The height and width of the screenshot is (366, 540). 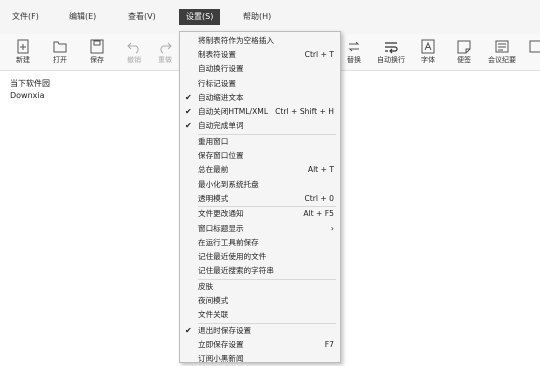 What do you see at coordinates (213, 170) in the screenshot?
I see `settings-menu-item-label: 总在最前` at bounding box center [213, 170].